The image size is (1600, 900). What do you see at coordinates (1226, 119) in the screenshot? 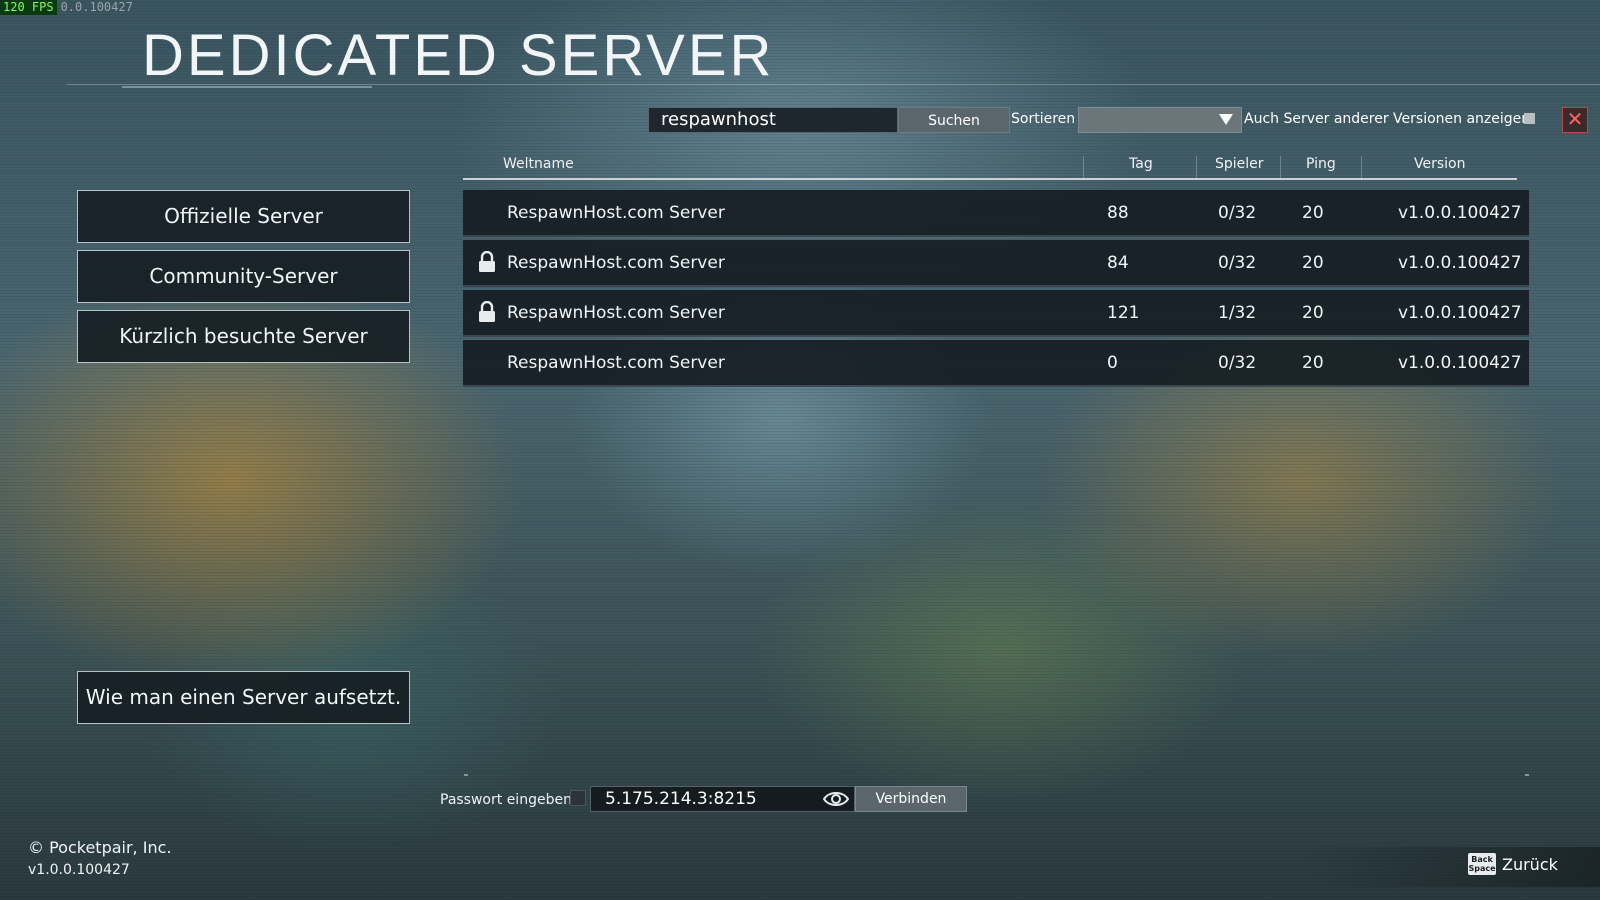
I see `dropdown-arrow-icon` at bounding box center [1226, 119].